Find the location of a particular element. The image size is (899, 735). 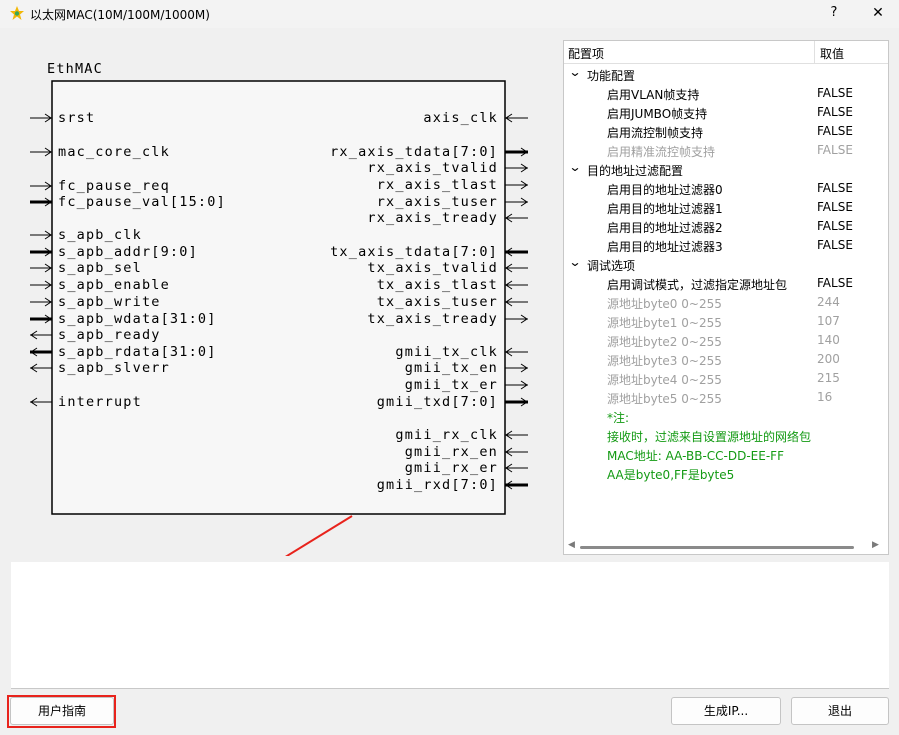

port-label: rx_axis_tvalid is located at coordinates (432, 168).